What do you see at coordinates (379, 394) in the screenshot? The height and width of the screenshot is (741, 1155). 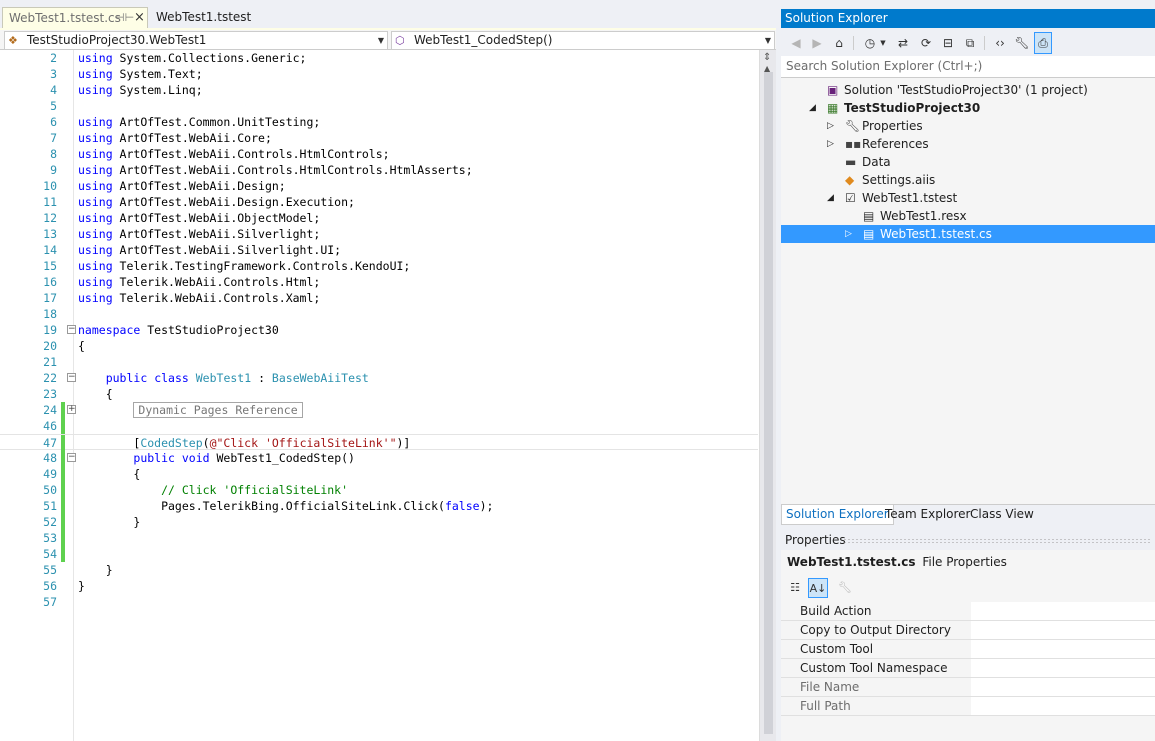 I see `code-line: 23 {` at bounding box center [379, 394].